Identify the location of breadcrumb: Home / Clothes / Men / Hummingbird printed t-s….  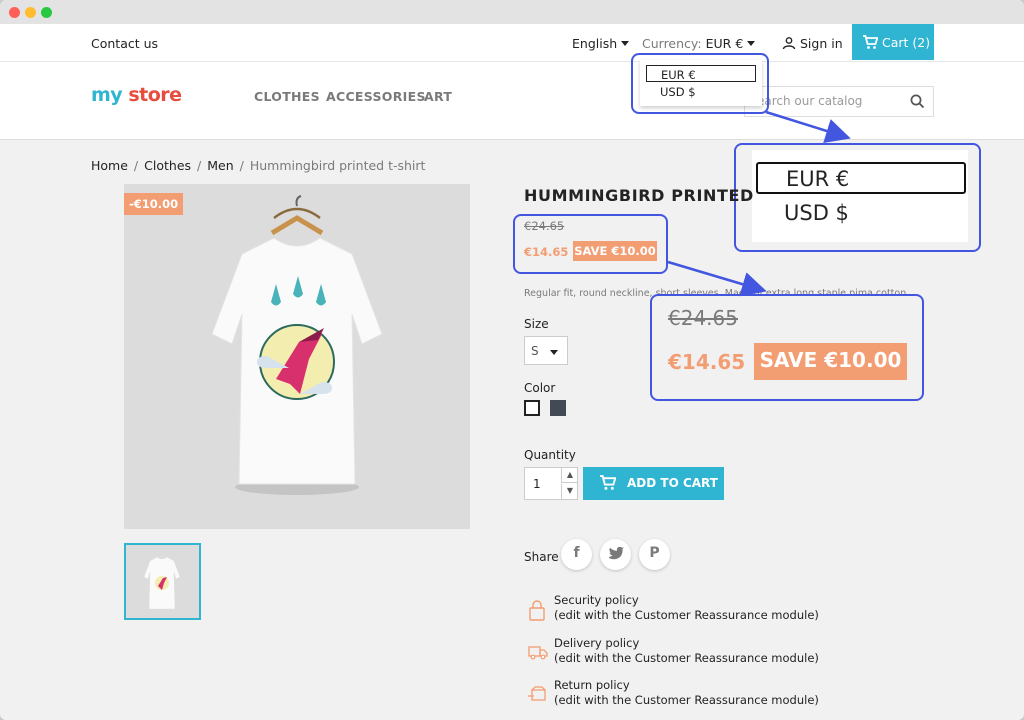
(258, 165).